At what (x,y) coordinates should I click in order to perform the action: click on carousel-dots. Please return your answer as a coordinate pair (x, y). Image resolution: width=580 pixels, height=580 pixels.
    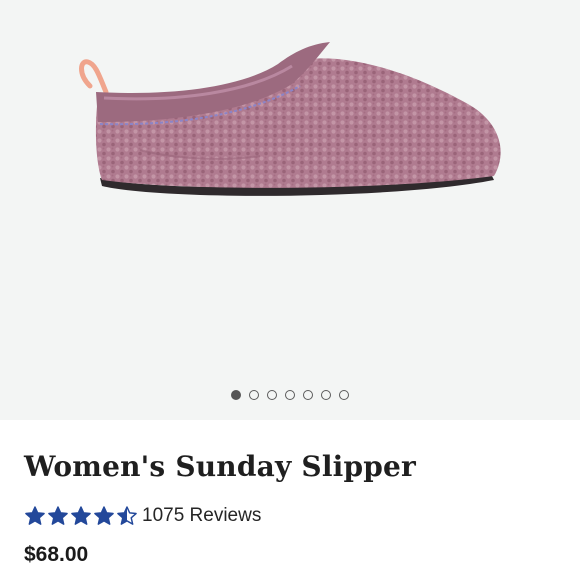
    Looking at the image, I should click on (290, 395).